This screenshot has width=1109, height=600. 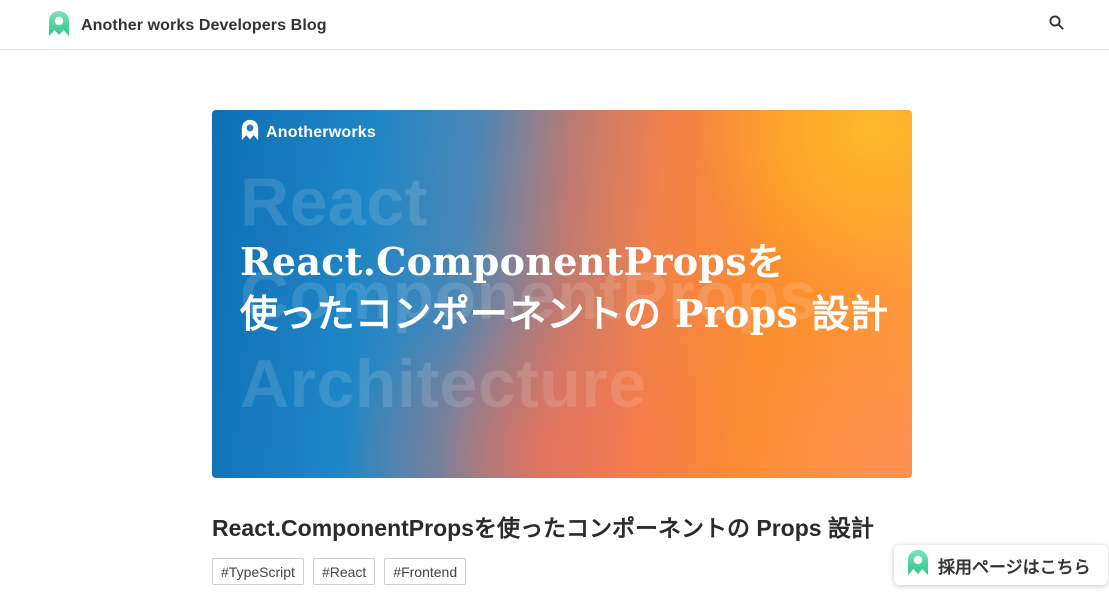 What do you see at coordinates (321, 132) in the screenshot?
I see `hero-brand-text: Anotherworks` at bounding box center [321, 132].